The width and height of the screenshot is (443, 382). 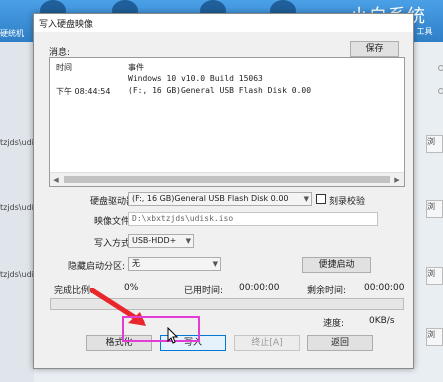 I want to click on log-row-time: 下午 08:44:54, so click(x=83, y=91).